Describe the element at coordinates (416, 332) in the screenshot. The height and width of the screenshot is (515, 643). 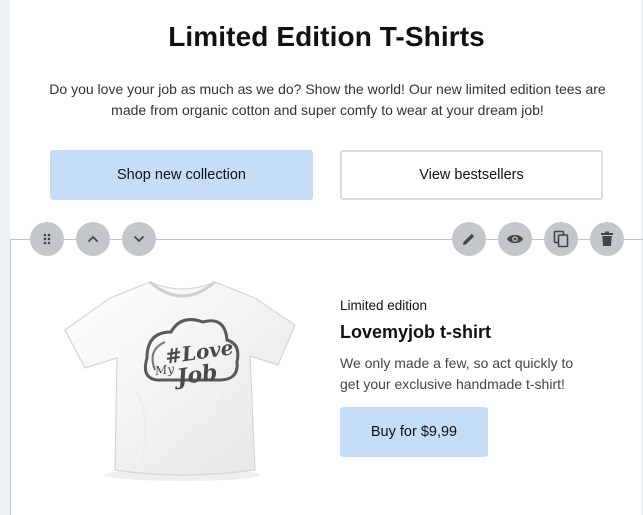
I see `product-title: Lovemyjob t-shirt` at that location.